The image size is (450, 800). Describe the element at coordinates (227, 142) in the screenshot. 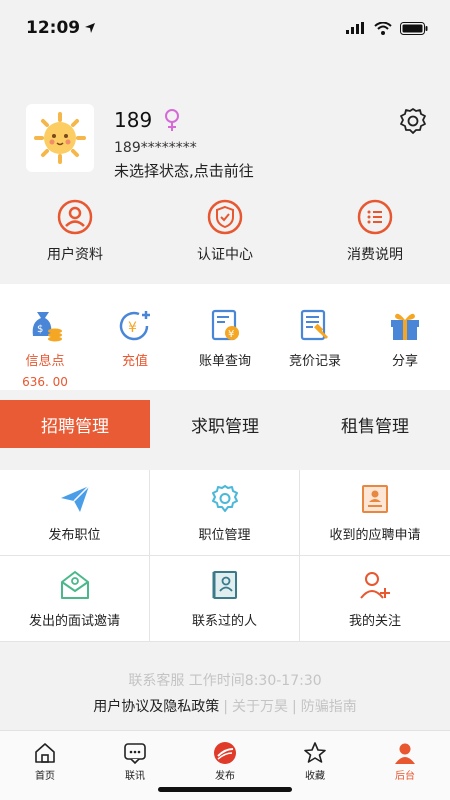

I see `profile-header: 189 189******** 未选择状态,点击前往` at that location.